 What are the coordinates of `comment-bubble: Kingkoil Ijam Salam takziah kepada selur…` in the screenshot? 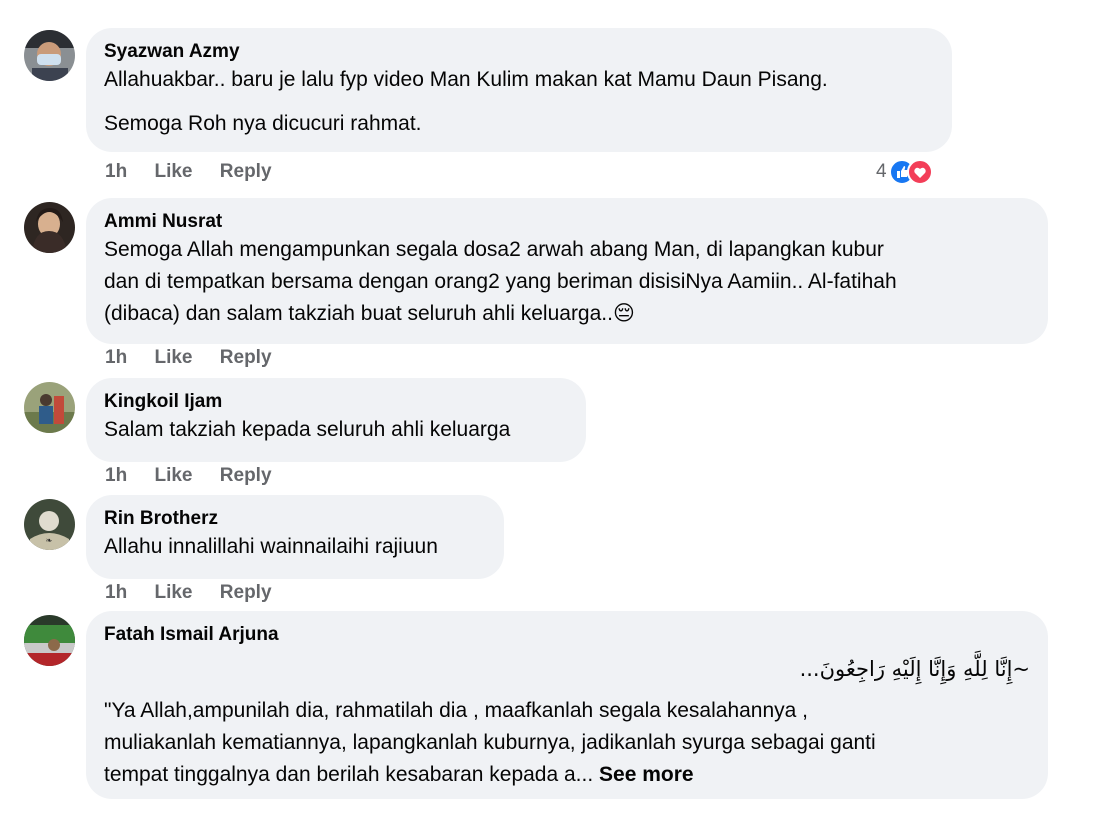 It's located at (336, 420).